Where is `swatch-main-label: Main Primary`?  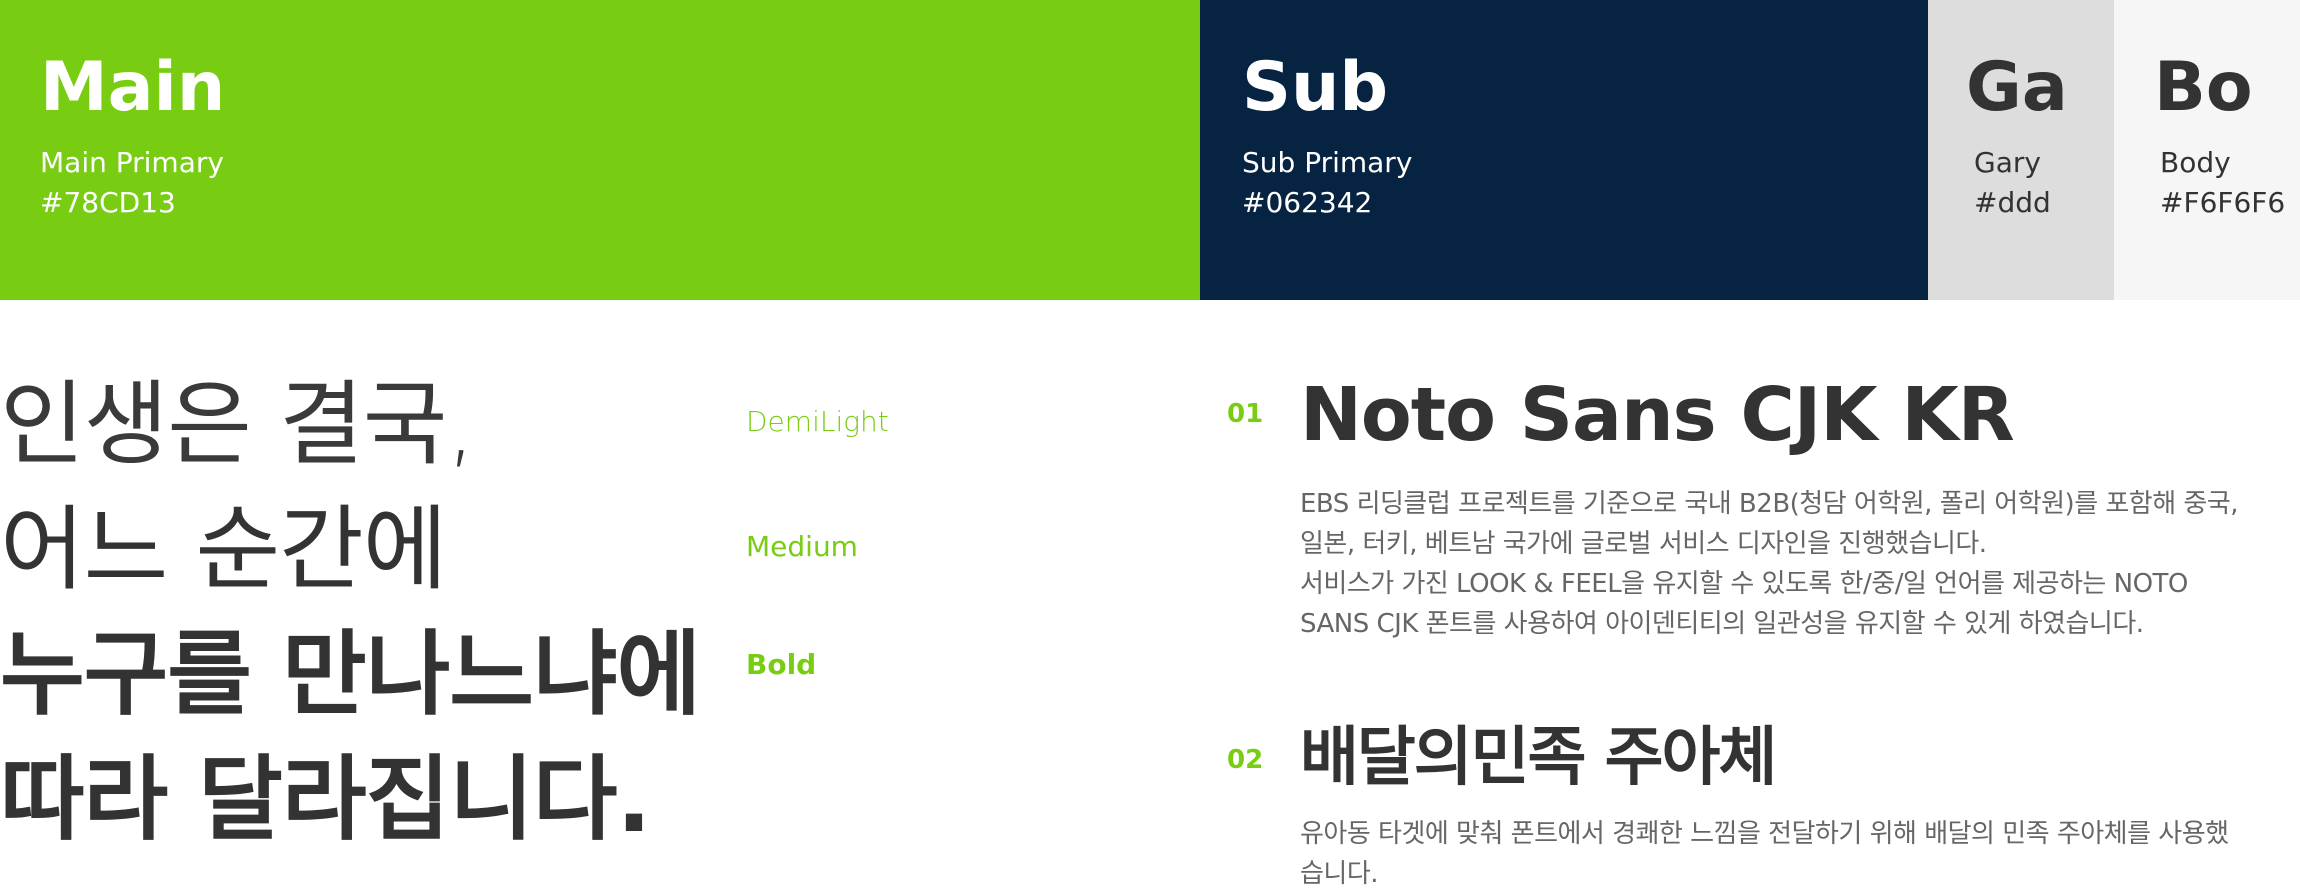 swatch-main-label: Main Primary is located at coordinates (132, 162).